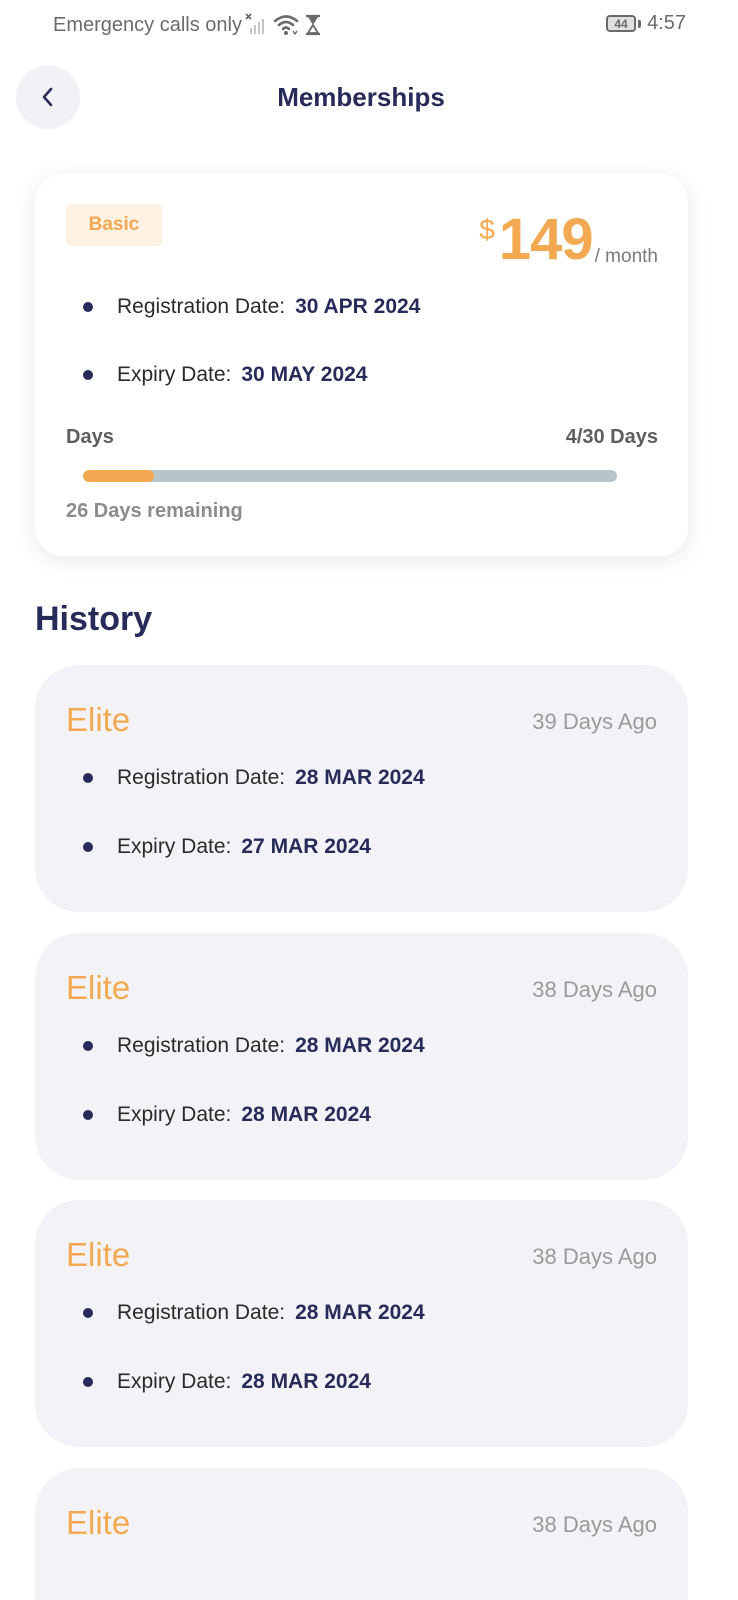 The image size is (738, 1600). What do you see at coordinates (594, 721) in the screenshot?
I see `history-ago: 39 Days Ago` at bounding box center [594, 721].